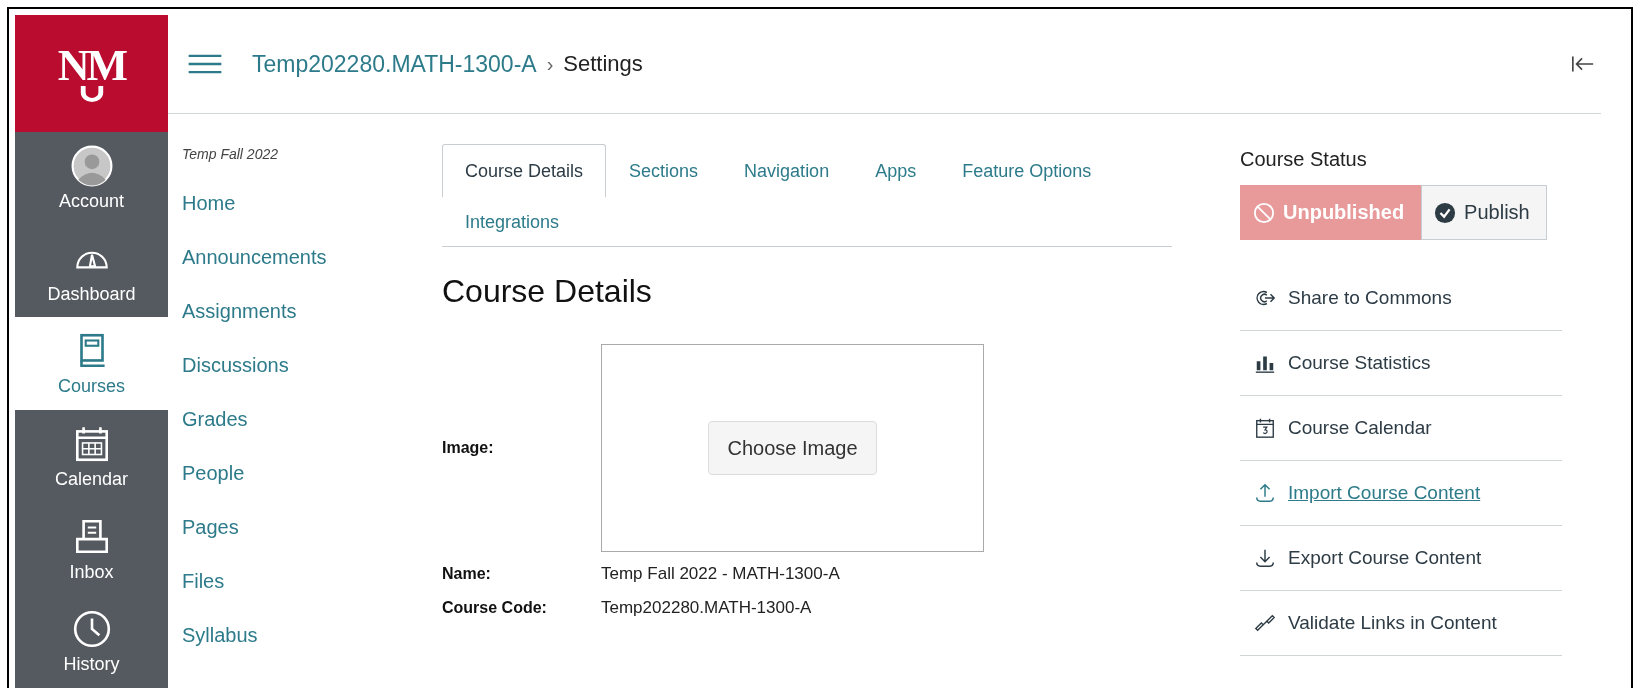 Image resolution: width=1640 pixels, height=688 pixels. What do you see at coordinates (91, 165) in the screenshot?
I see `avatar-icon` at bounding box center [91, 165].